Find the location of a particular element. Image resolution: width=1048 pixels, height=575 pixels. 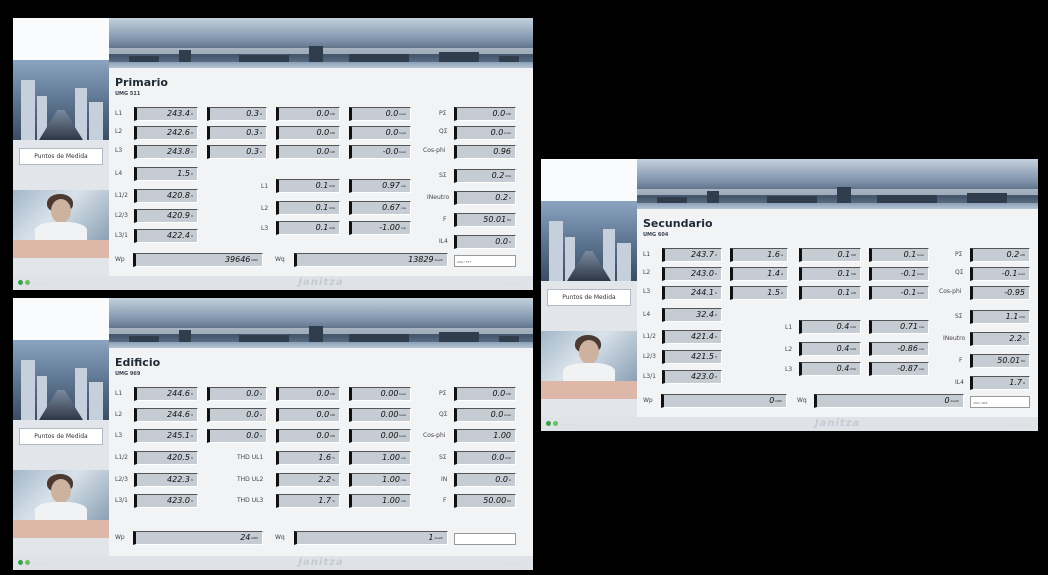

power-l2-value: 0.1kW is located at coordinates (830, 274).